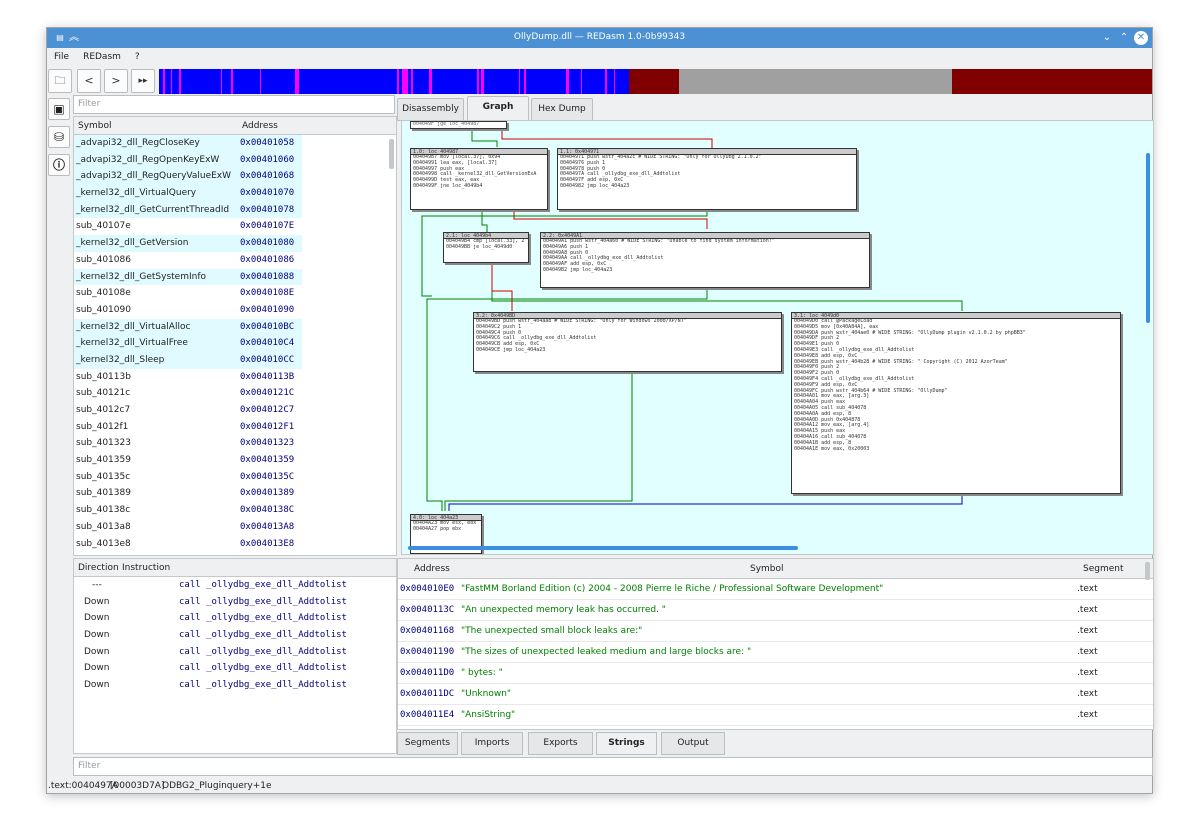  I want to click on function-row: _kernel32_dll_GetVersion 0x00401080, so click(235, 243).